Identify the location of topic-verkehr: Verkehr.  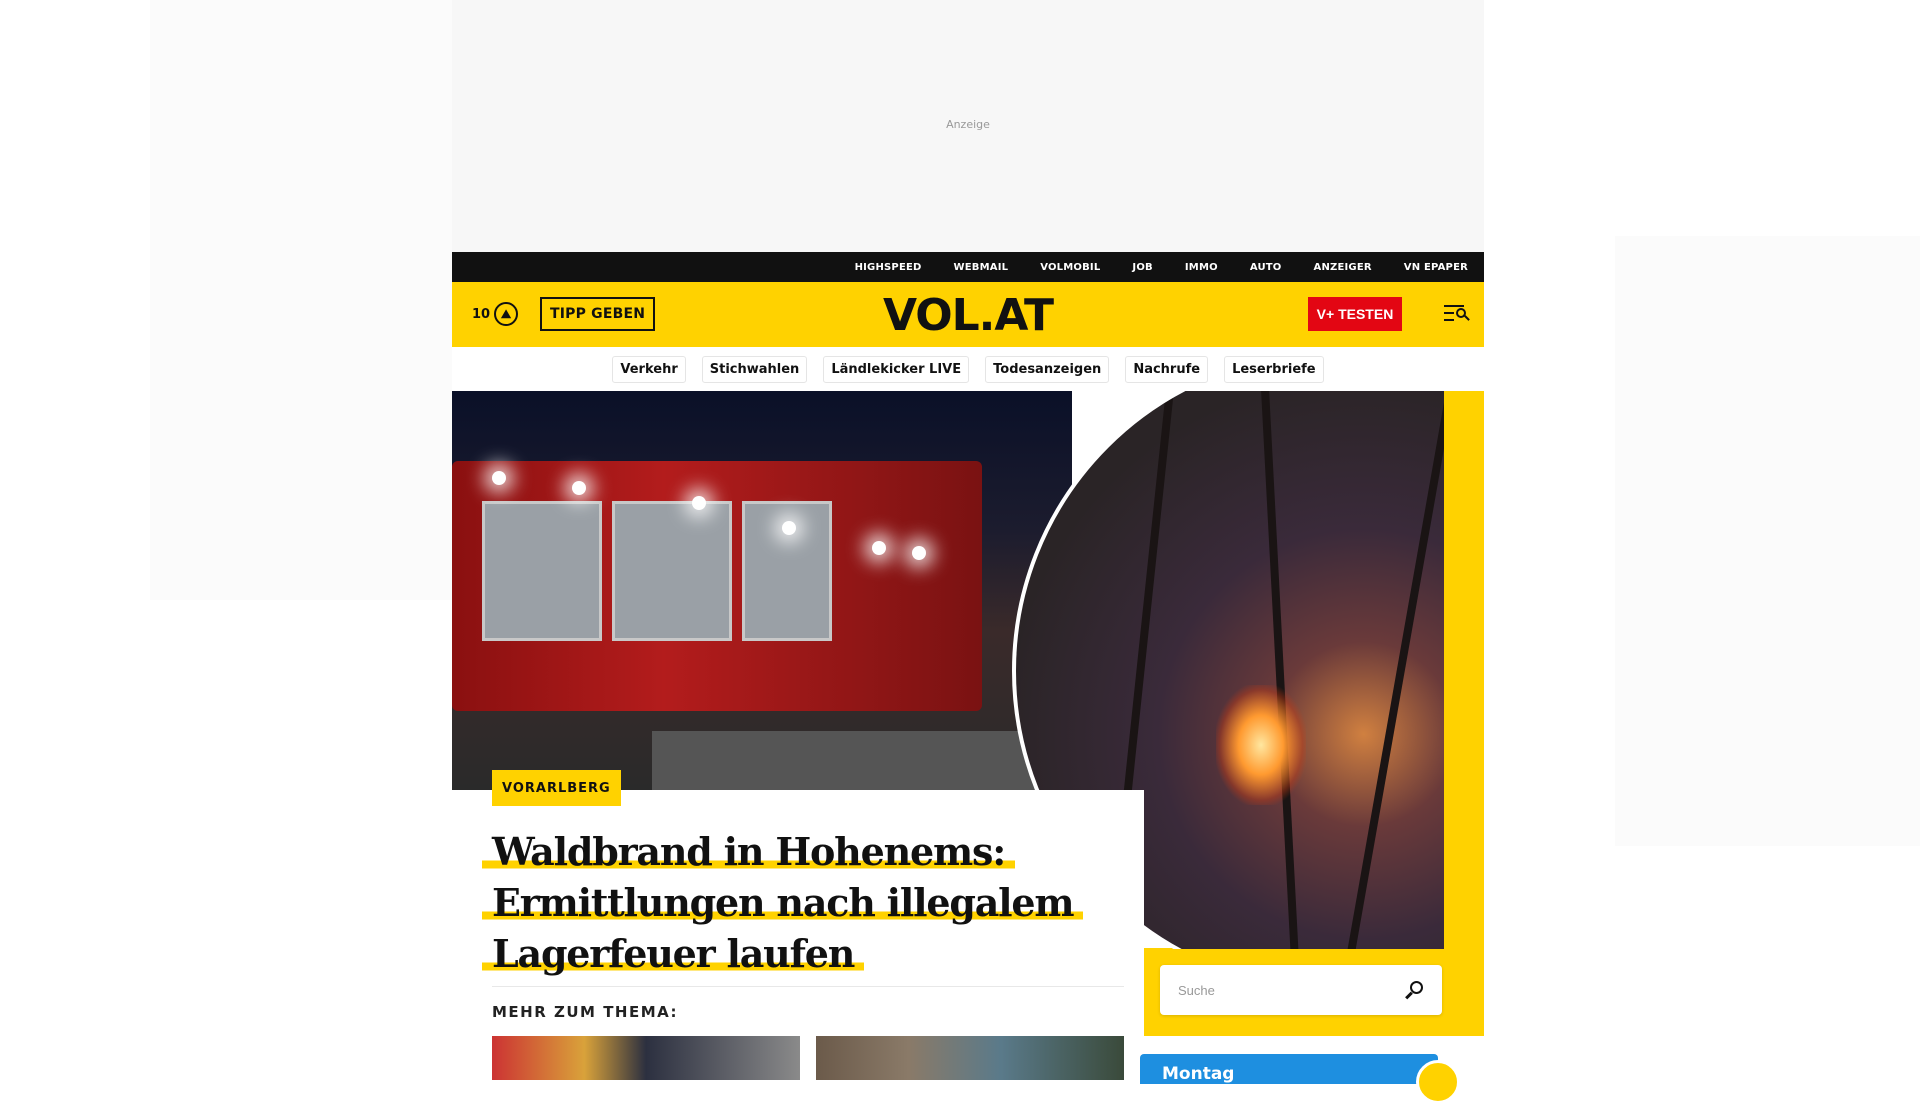
(649, 369).